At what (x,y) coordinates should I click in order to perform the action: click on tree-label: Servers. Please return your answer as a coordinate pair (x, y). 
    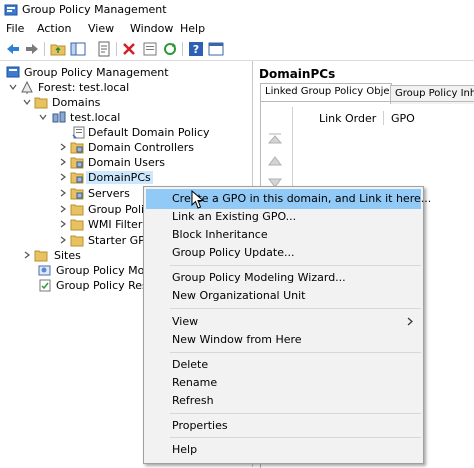
    Looking at the image, I should click on (109, 193).